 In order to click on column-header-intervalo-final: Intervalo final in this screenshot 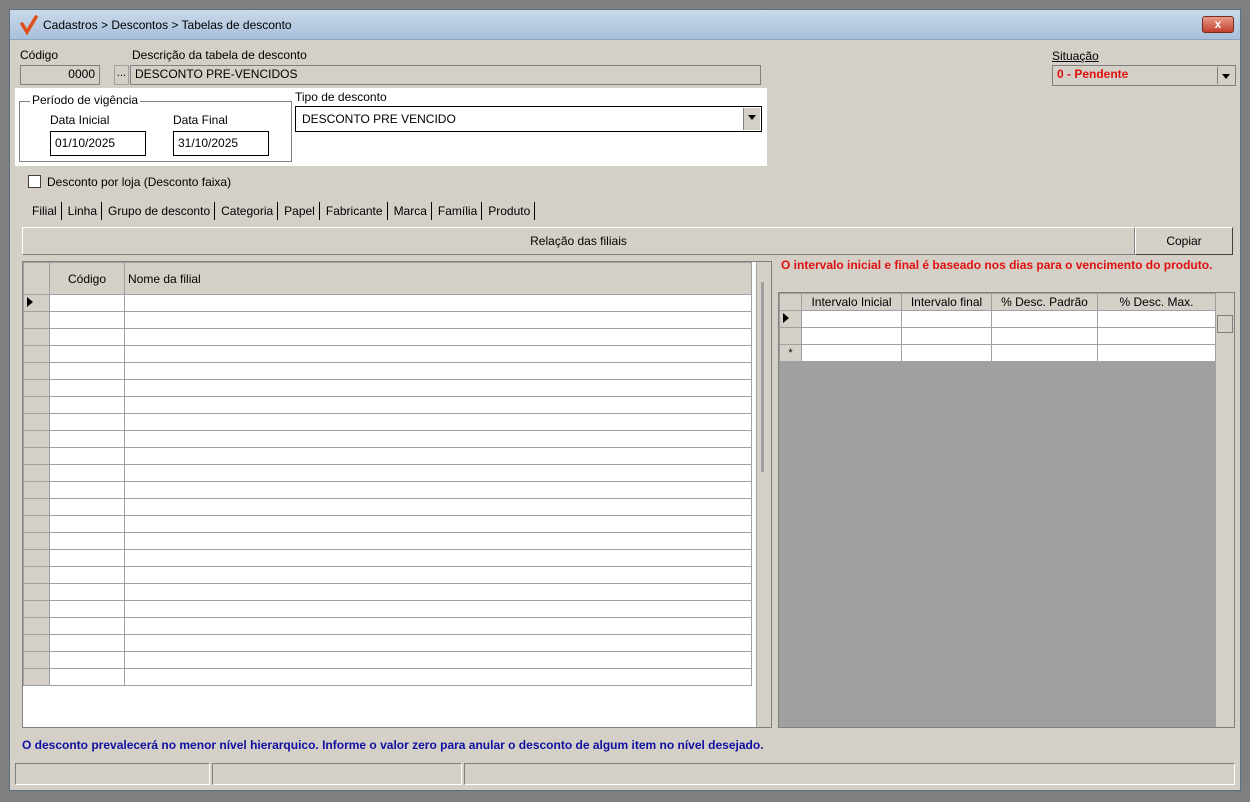, I will do `click(946, 302)`.